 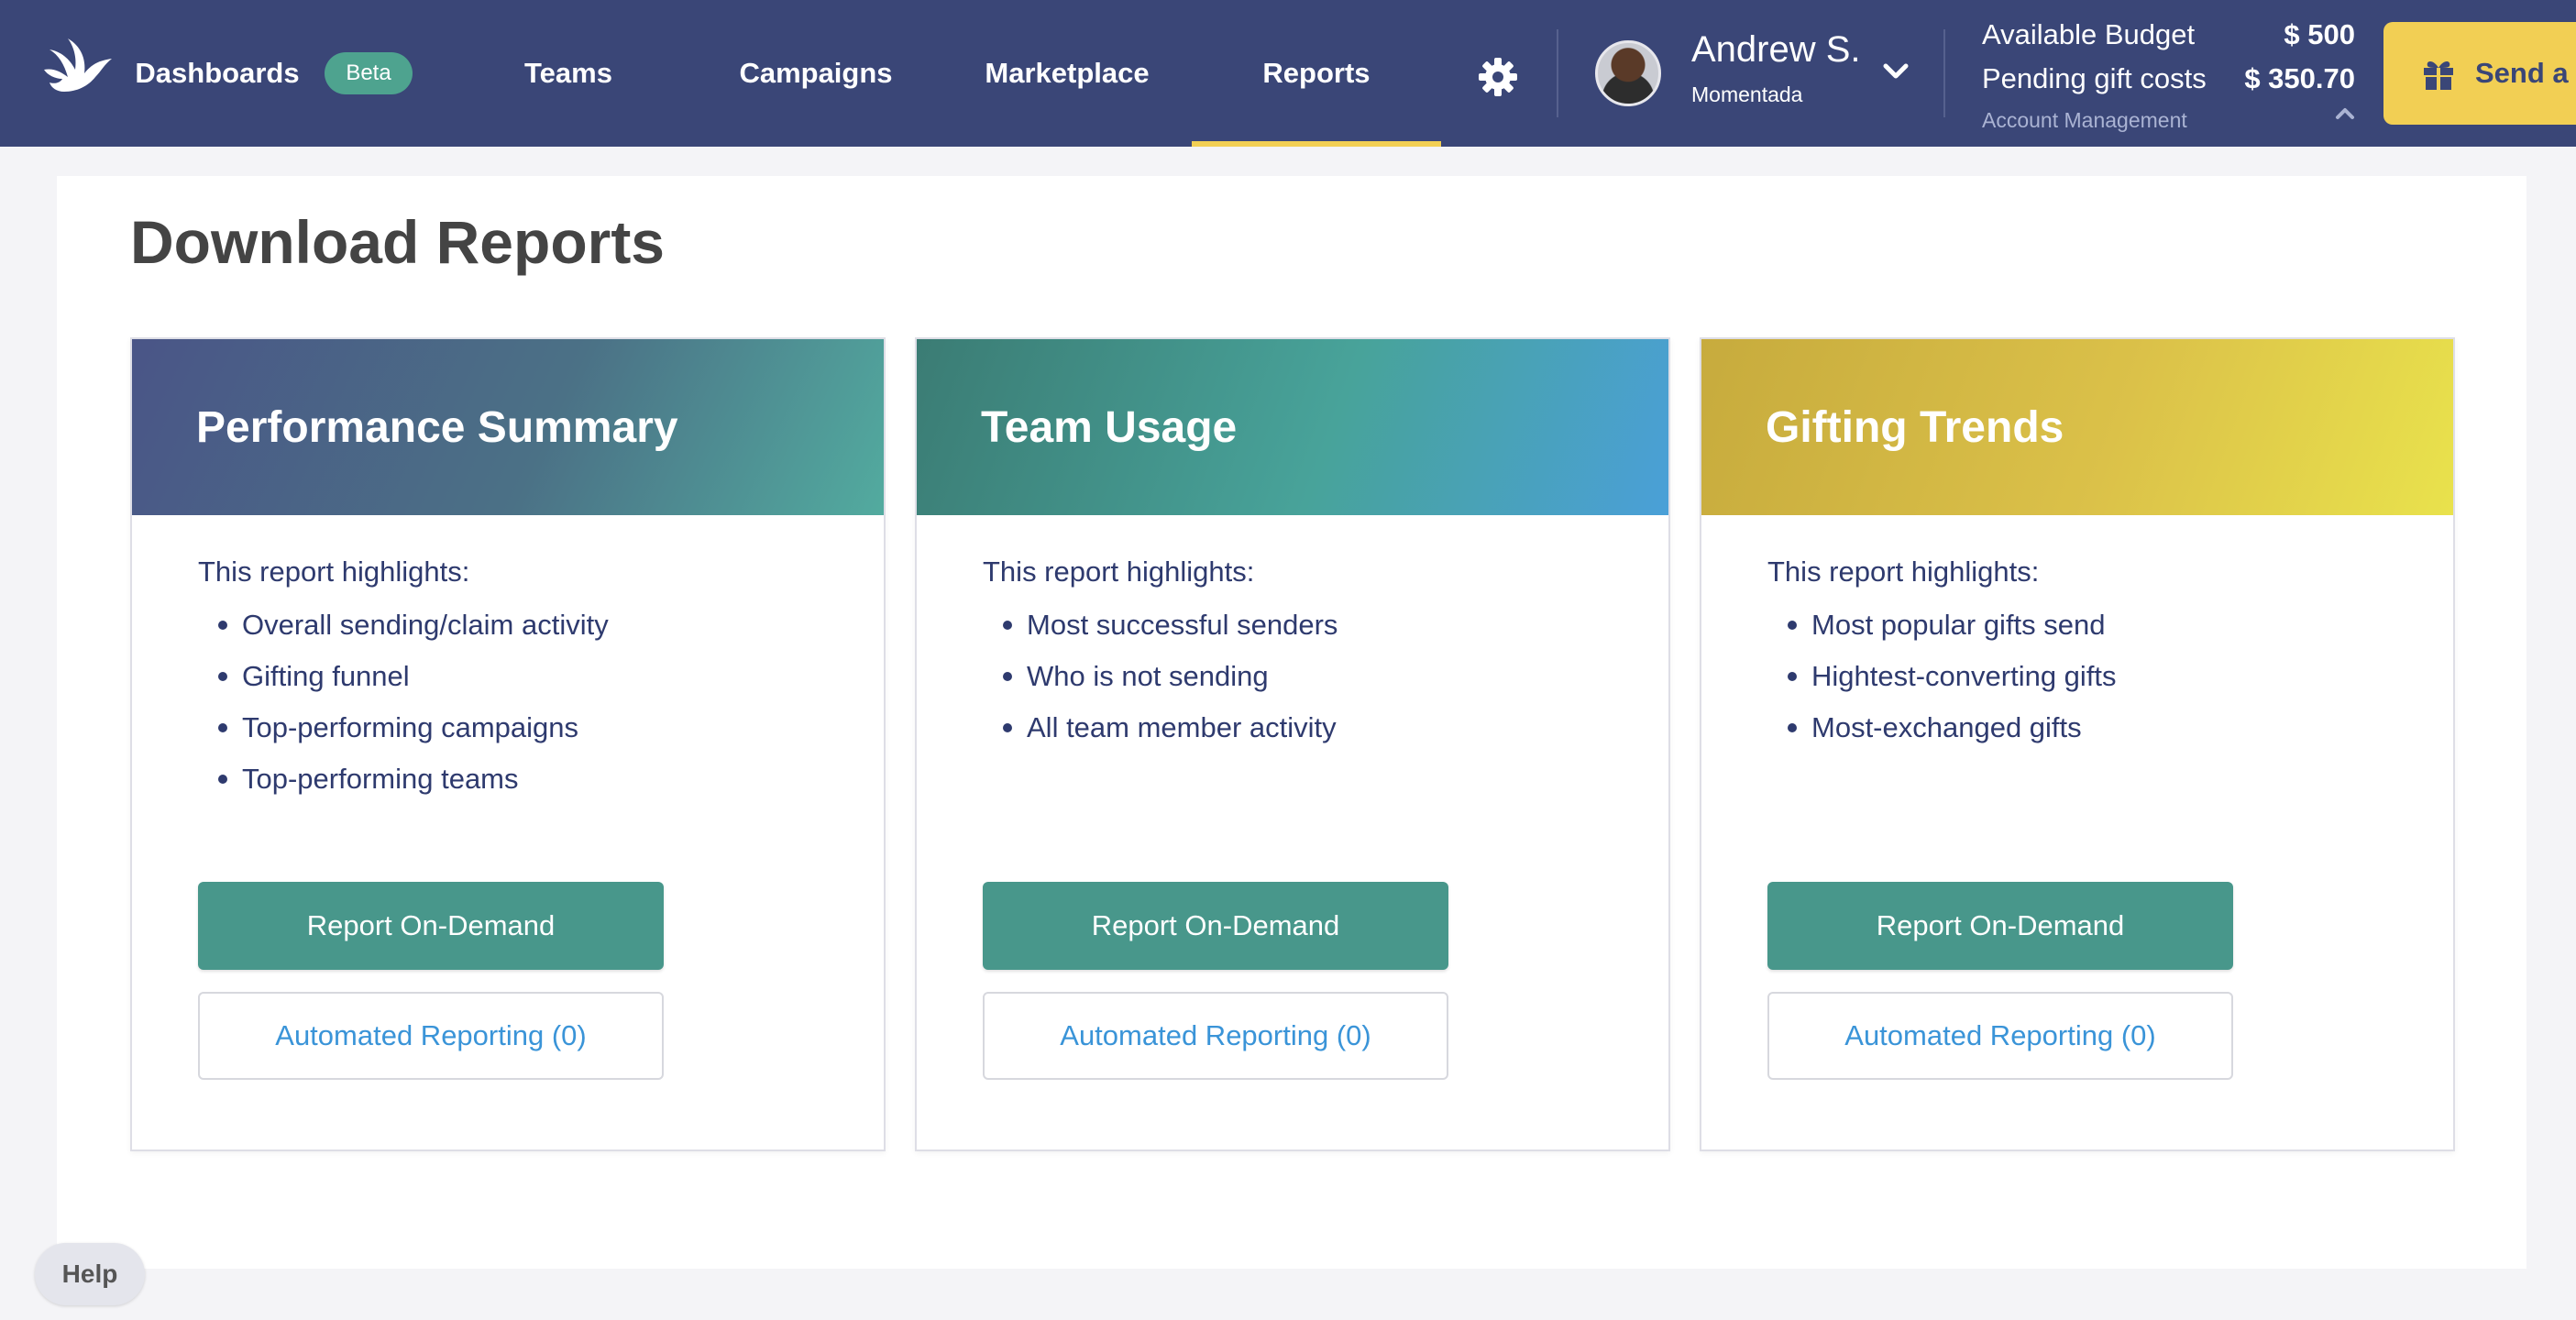 I want to click on available-budget-value: $ 500, so click(x=2320, y=34).